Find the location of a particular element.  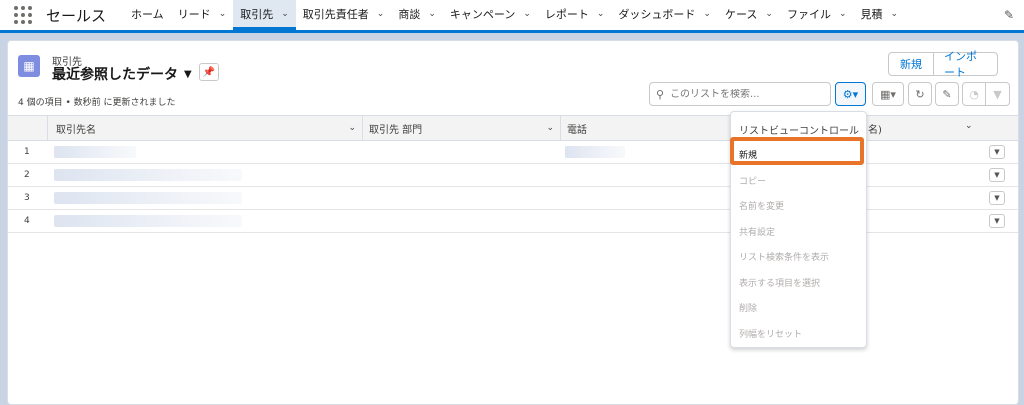

column-header-label: 取引先 部門 is located at coordinates (396, 130).